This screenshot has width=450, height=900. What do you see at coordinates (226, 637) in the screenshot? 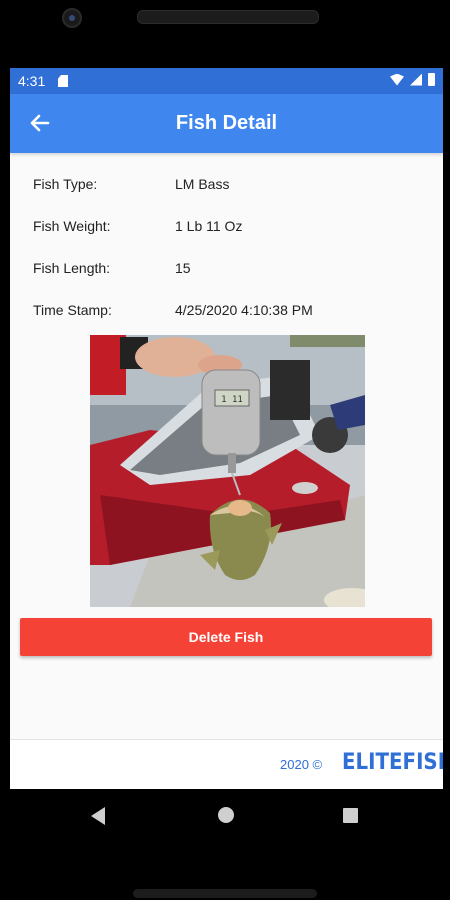
I see `delete-fish-button: Delete Fish` at bounding box center [226, 637].